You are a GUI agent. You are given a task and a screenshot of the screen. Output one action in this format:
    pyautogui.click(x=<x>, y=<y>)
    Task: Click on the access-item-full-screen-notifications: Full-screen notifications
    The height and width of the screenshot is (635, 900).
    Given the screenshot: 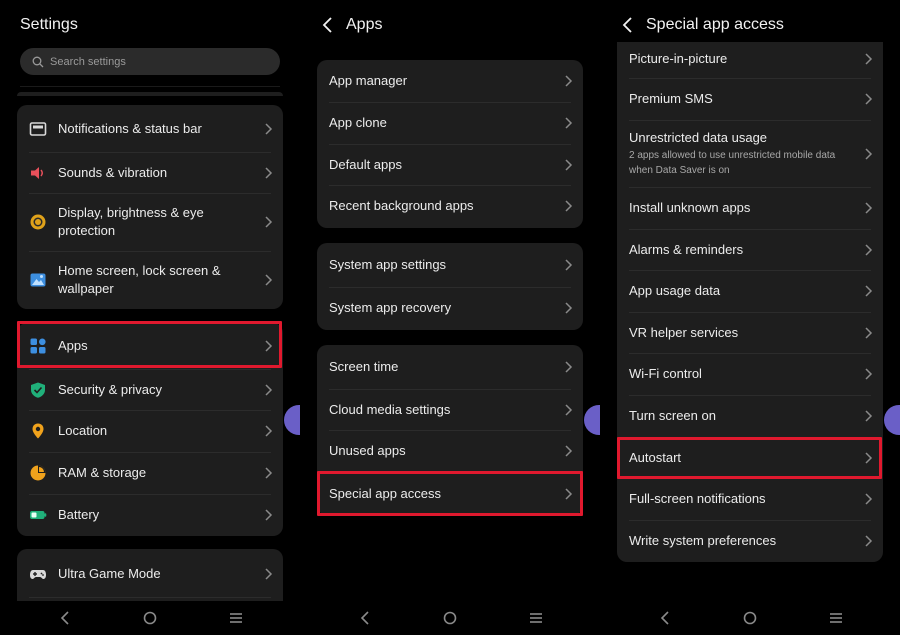 What is the action you would take?
    pyautogui.click(x=750, y=499)
    